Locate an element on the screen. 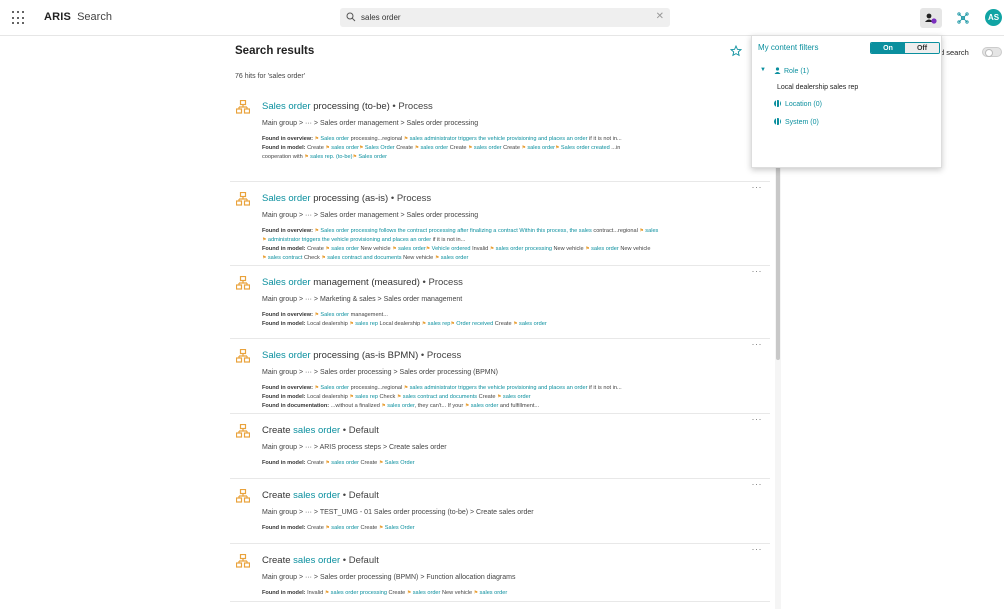 Image resolution: width=1004 pixels, height=609 pixels. page-title: Search results is located at coordinates (275, 51).